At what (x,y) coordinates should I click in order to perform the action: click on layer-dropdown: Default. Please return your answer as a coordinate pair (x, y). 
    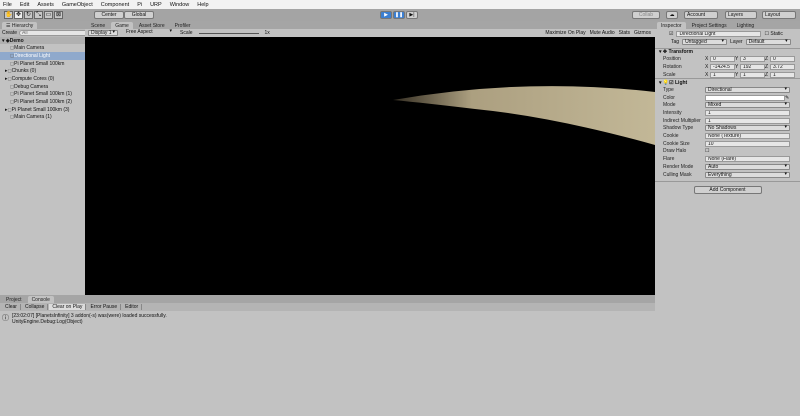
    Looking at the image, I should click on (768, 41).